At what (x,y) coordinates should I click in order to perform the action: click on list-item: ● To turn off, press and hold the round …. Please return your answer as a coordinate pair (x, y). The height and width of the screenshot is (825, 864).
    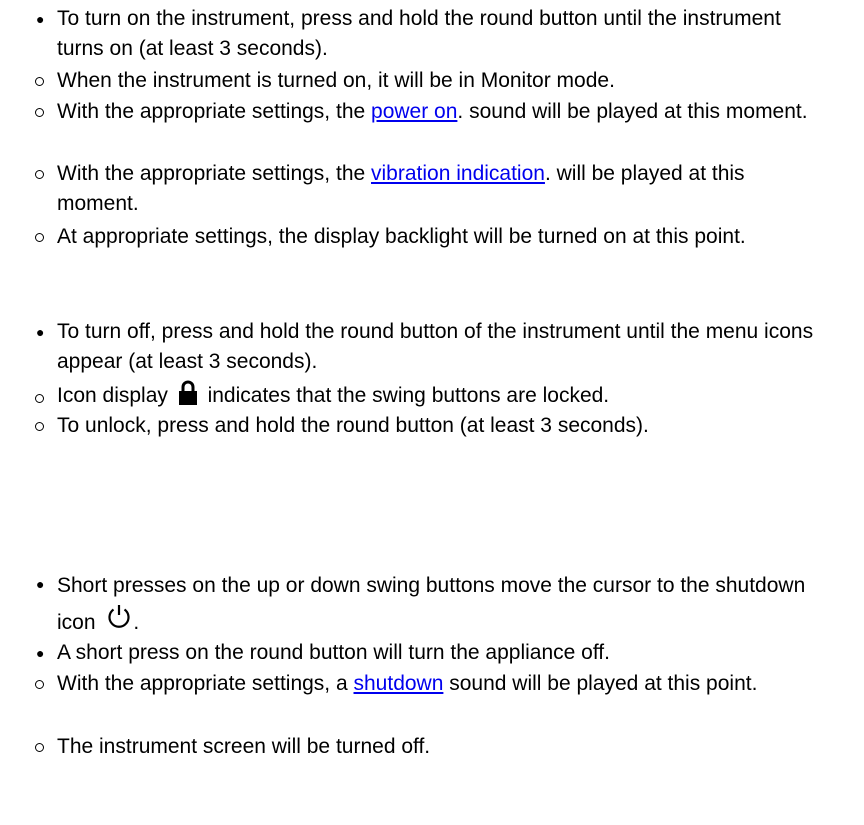
    Looking at the image, I should click on (416, 347).